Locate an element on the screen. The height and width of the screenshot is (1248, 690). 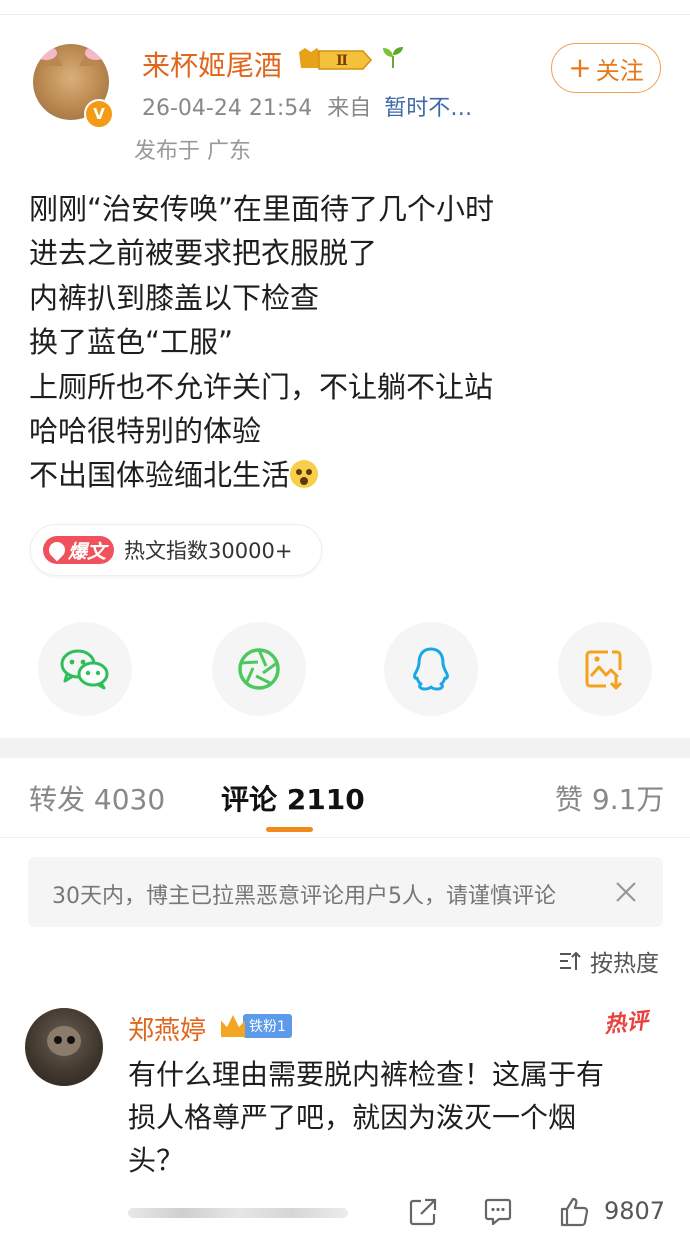
save-image-button is located at coordinates (605, 669).